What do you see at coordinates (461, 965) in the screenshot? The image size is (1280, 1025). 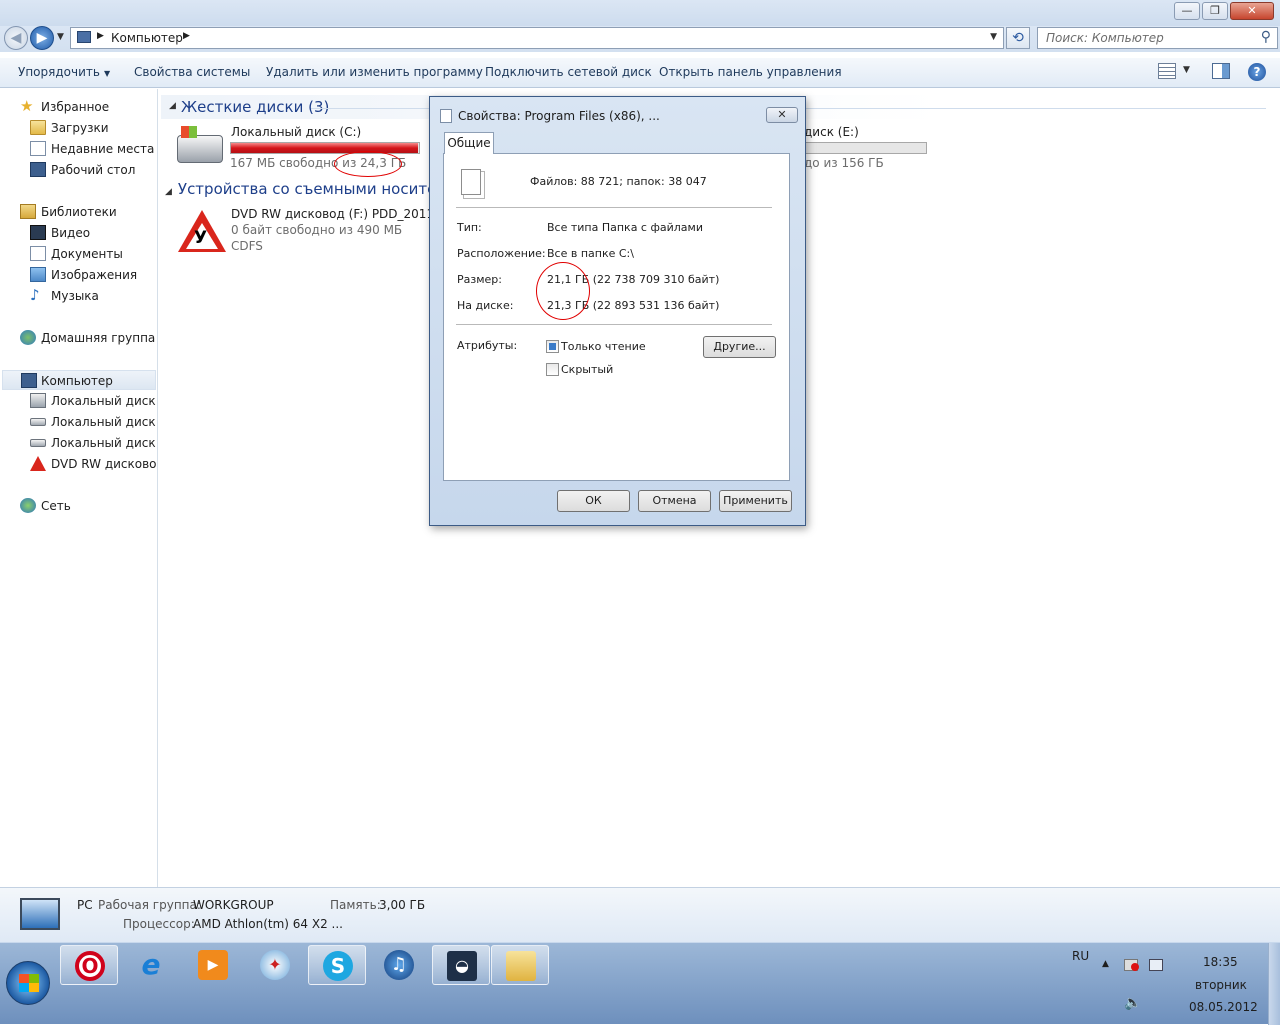 I see `taskbar-app-generic: ◒` at bounding box center [461, 965].